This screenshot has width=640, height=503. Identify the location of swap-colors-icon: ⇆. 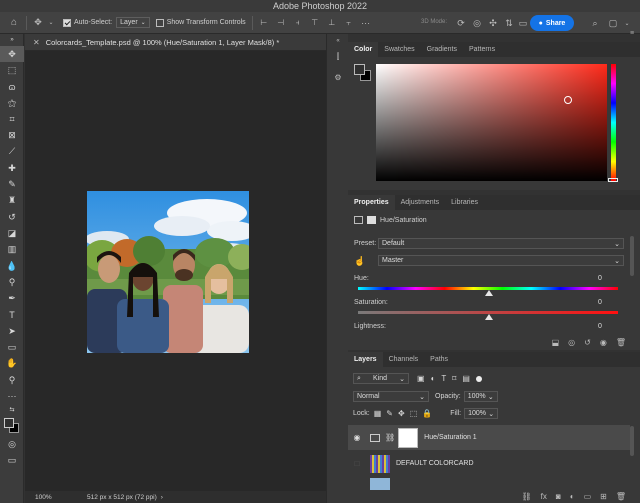
(12, 410).